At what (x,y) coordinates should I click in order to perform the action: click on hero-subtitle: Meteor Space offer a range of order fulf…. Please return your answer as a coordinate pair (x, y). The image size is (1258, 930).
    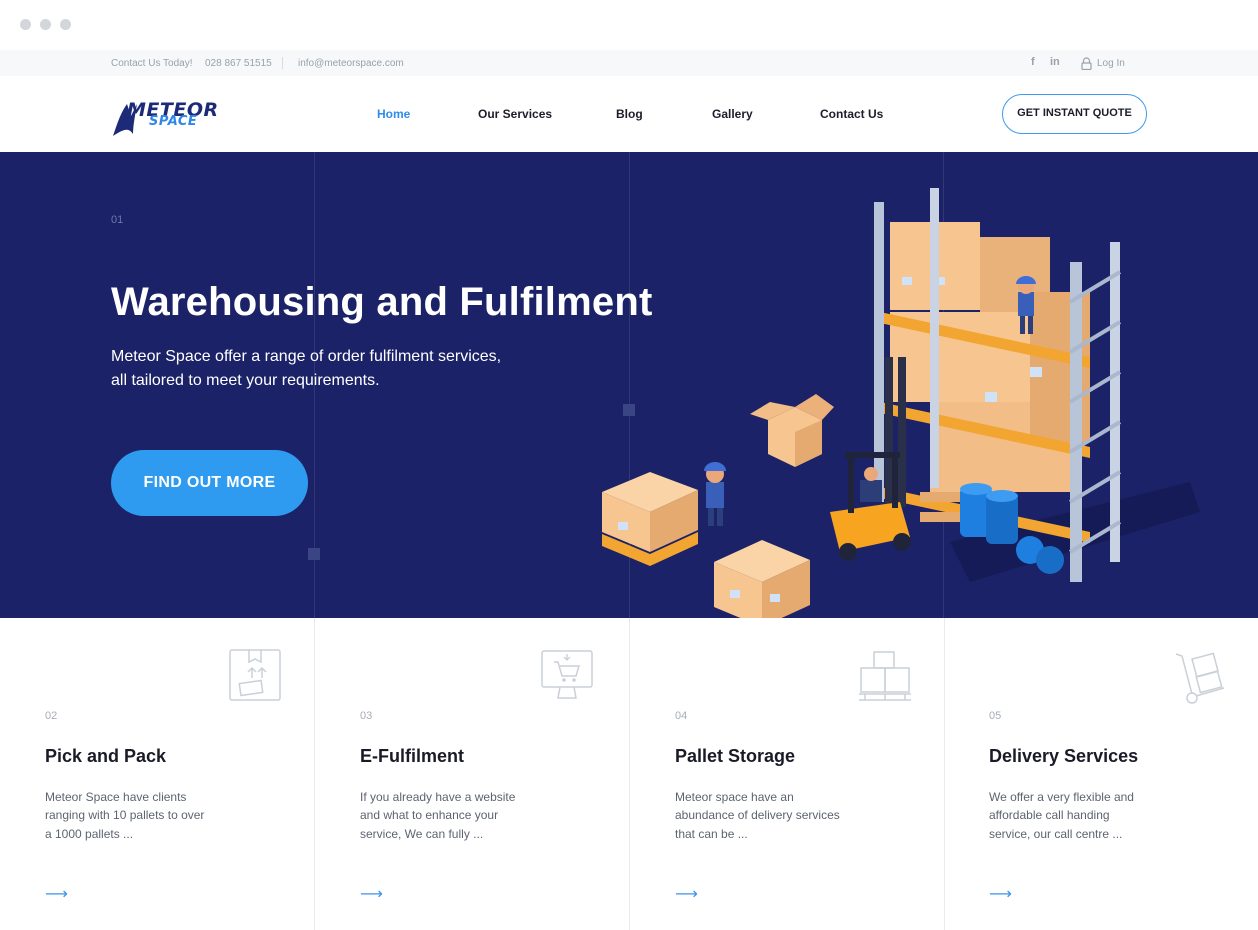
    Looking at the image, I should click on (321, 369).